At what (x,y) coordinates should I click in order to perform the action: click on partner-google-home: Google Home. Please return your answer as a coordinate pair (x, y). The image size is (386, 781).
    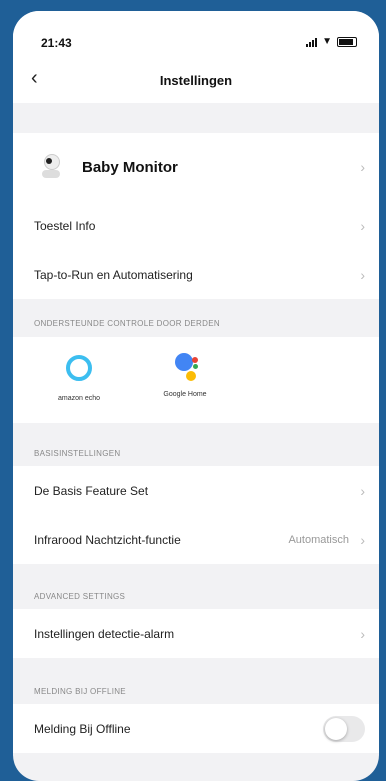
    Looking at the image, I should click on (185, 374).